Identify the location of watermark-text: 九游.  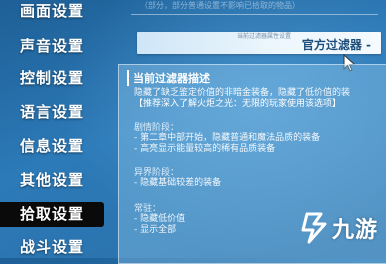
(355, 230).